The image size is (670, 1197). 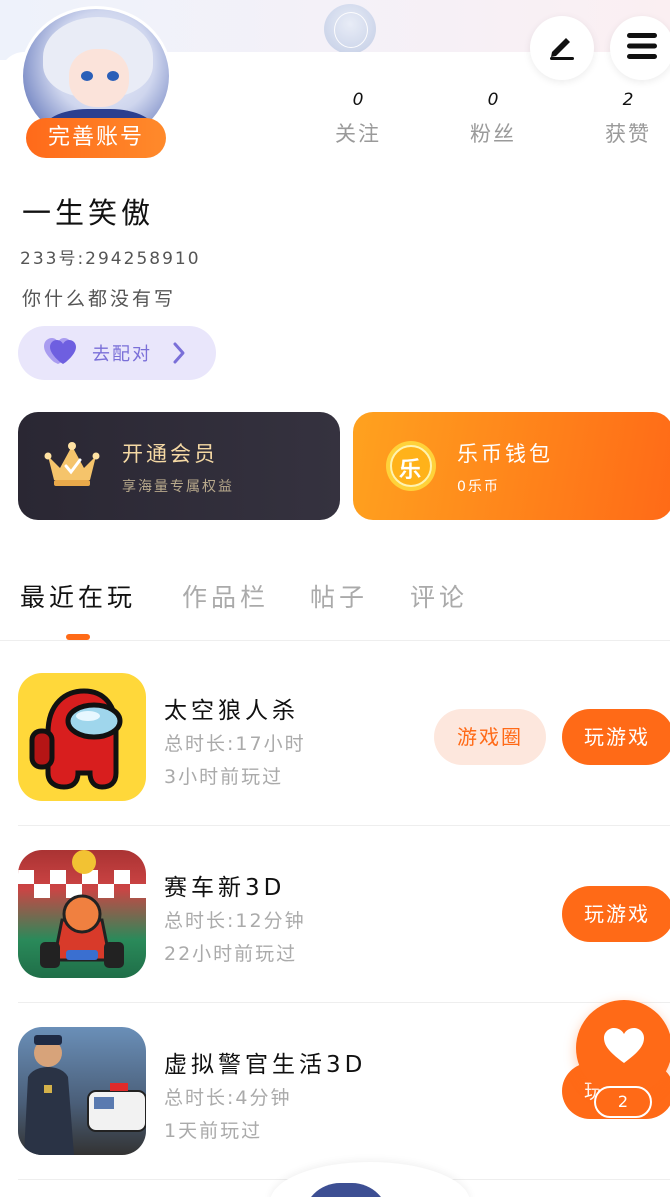 I want to click on stat-label: 粉丝, so click(x=493, y=134).